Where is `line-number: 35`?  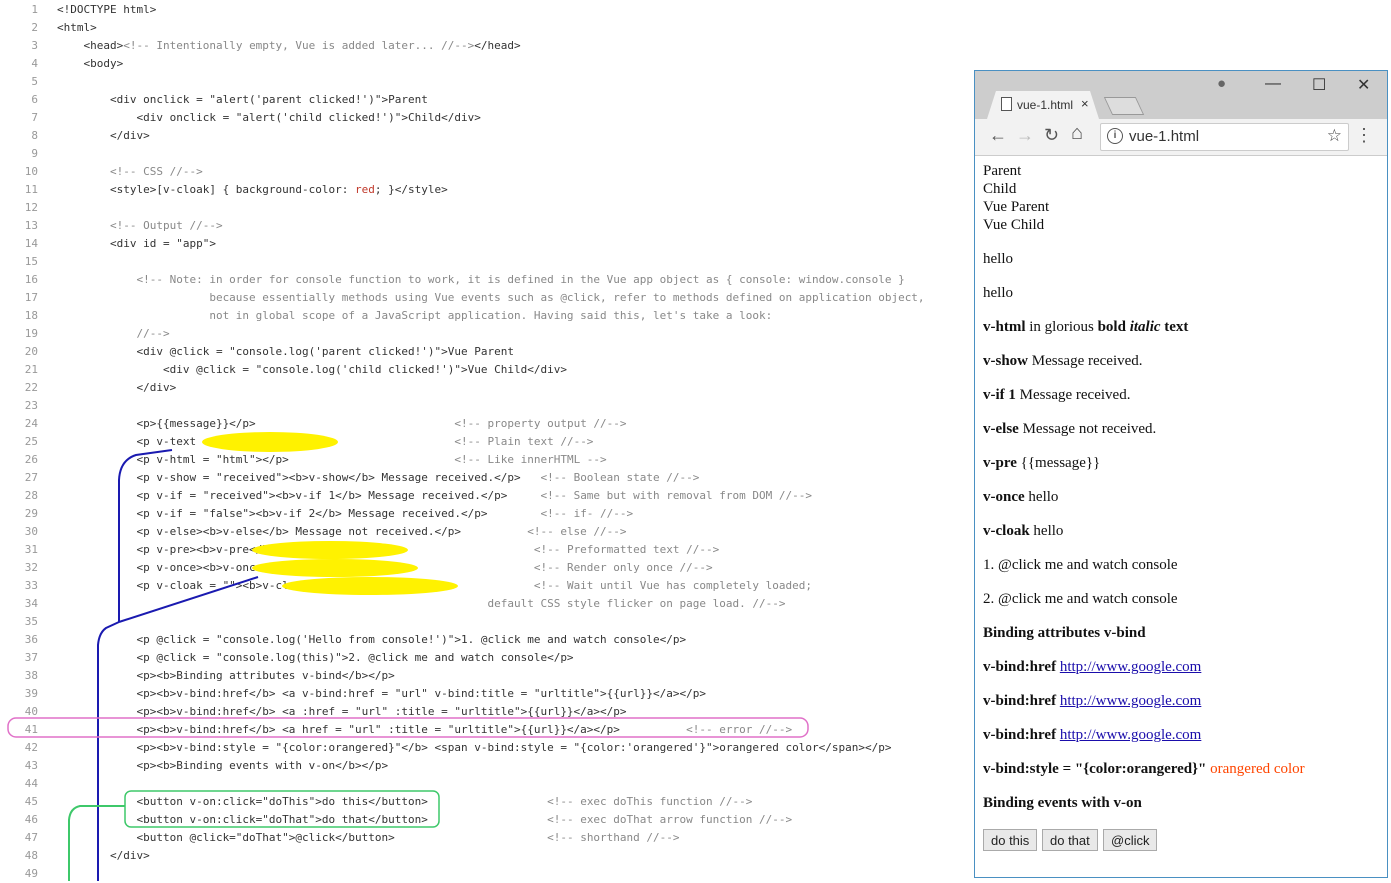 line-number: 35 is located at coordinates (31, 621).